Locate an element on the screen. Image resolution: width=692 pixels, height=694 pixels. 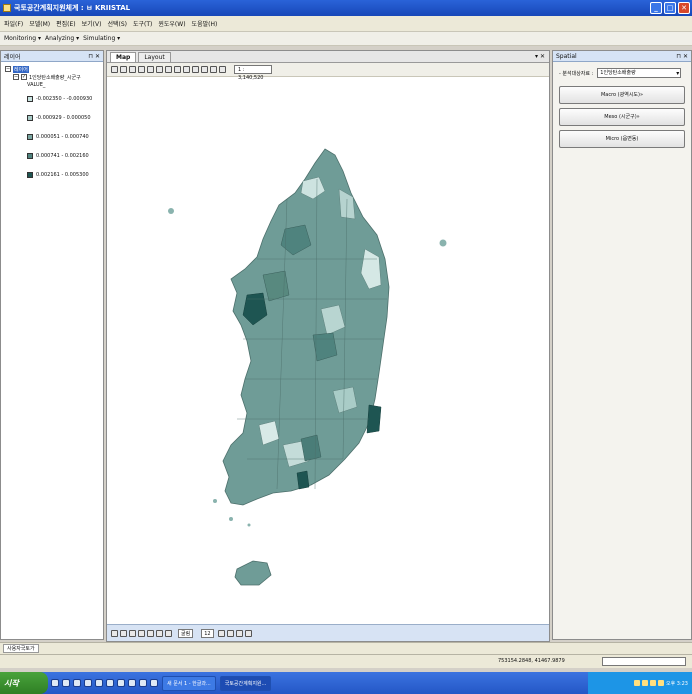
map-toolbar: 1 : 3,140,520 is located at coordinates (328, 72).